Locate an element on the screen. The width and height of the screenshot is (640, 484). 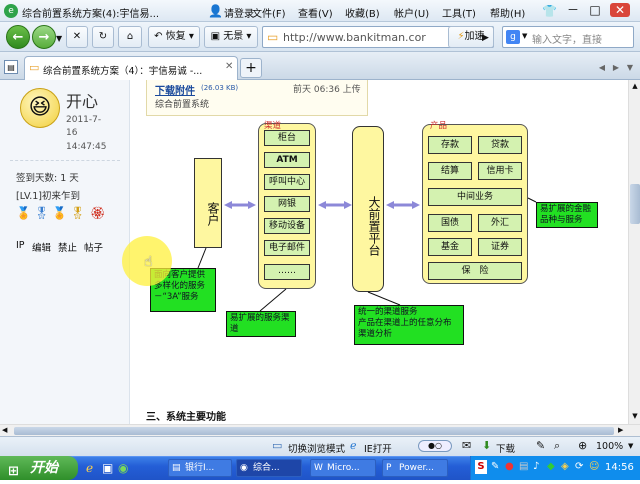
search-dropdown-icon: ▼ is located at coordinates (524, 36).